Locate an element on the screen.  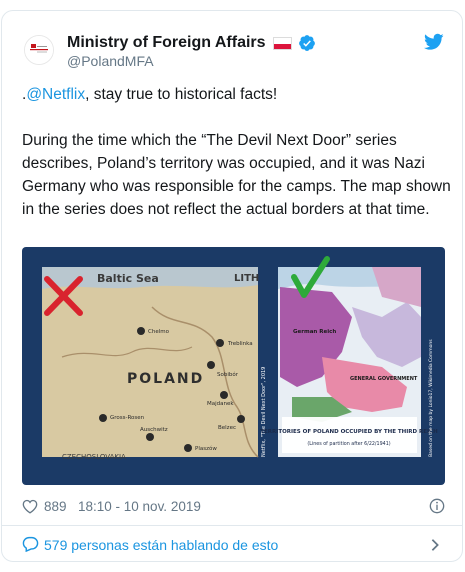
like-count: 889 is located at coordinates (55, 506).